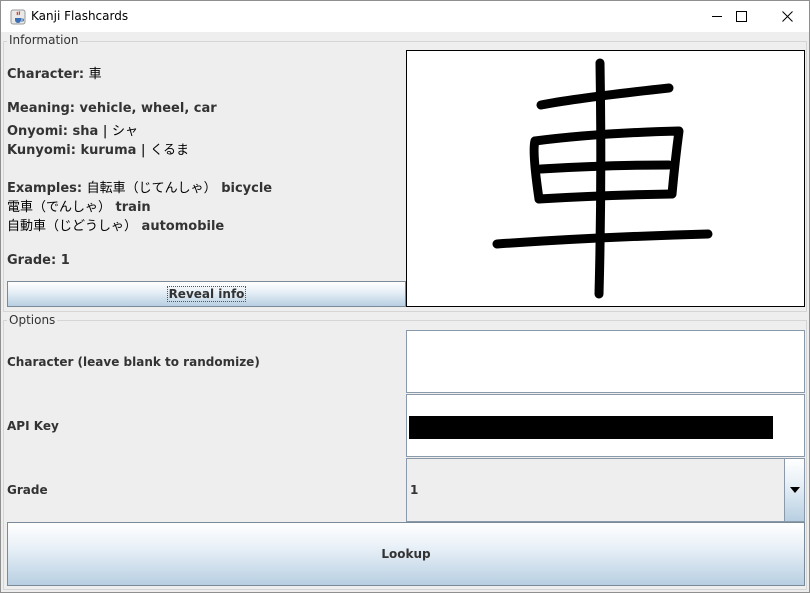 This screenshot has height=593, width=810. I want to click on options-legend: Options, so click(32, 320).